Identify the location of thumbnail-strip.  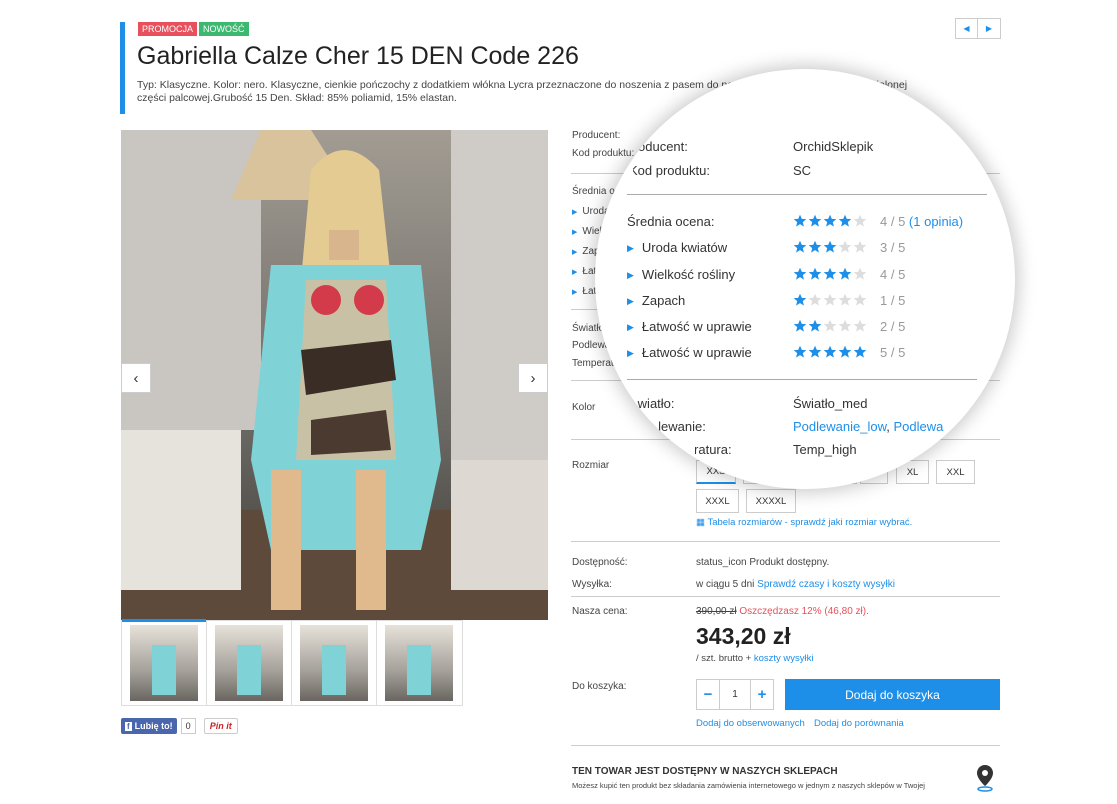
(292, 662).